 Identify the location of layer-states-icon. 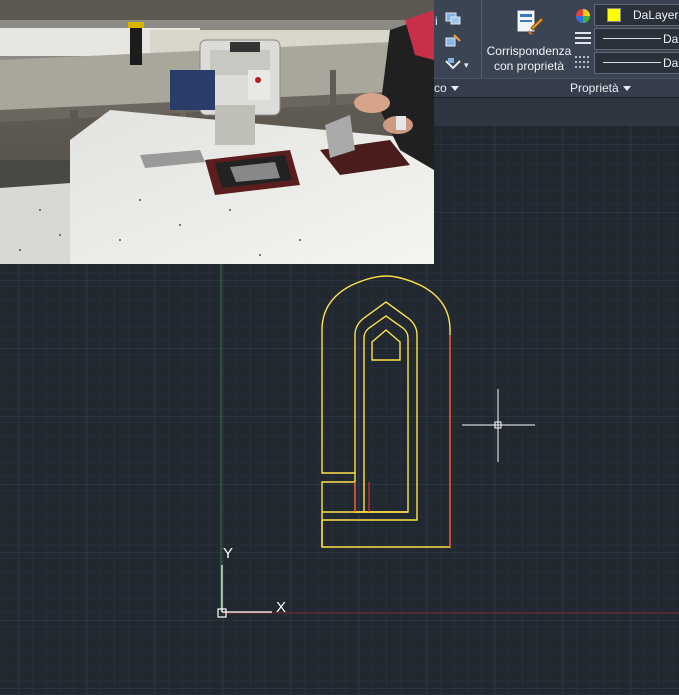
(453, 64).